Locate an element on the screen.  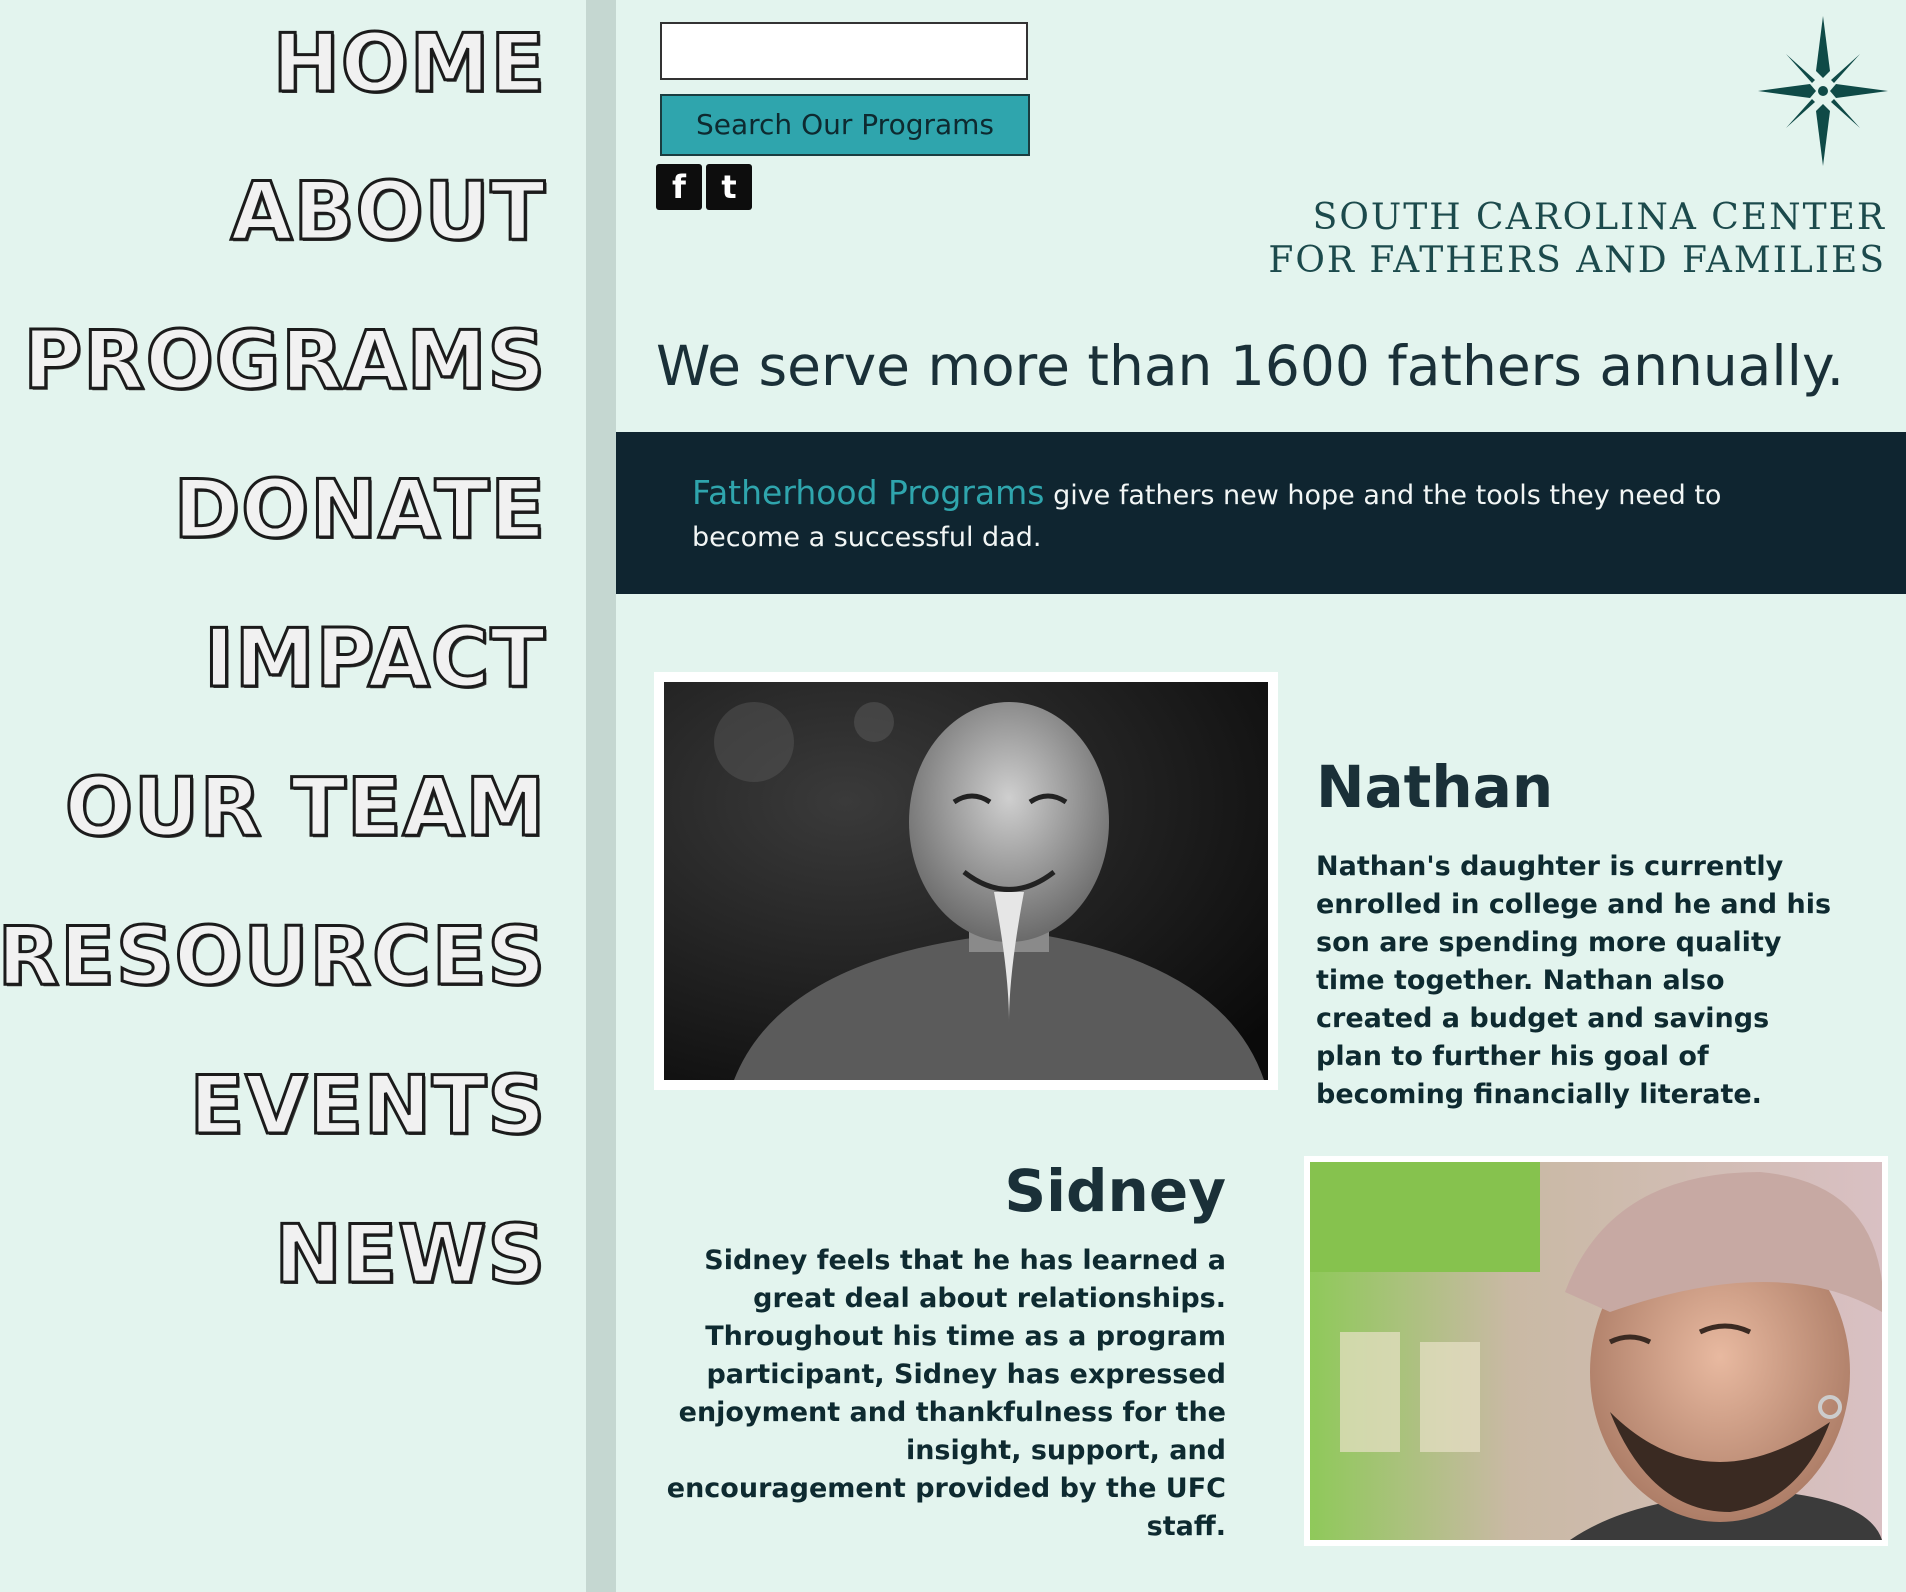
sidney-photo is located at coordinates (1596, 1351).